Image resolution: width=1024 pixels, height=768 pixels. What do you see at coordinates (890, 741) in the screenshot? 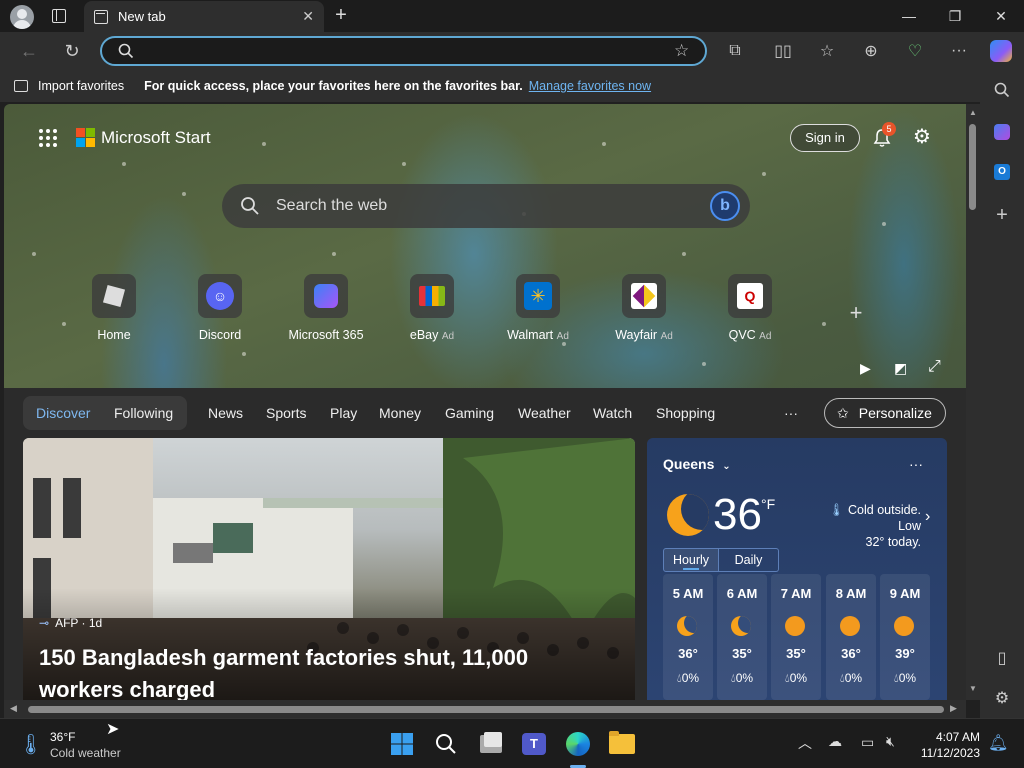
I see `volume-muted-icon: 🔇︎` at bounding box center [890, 741].